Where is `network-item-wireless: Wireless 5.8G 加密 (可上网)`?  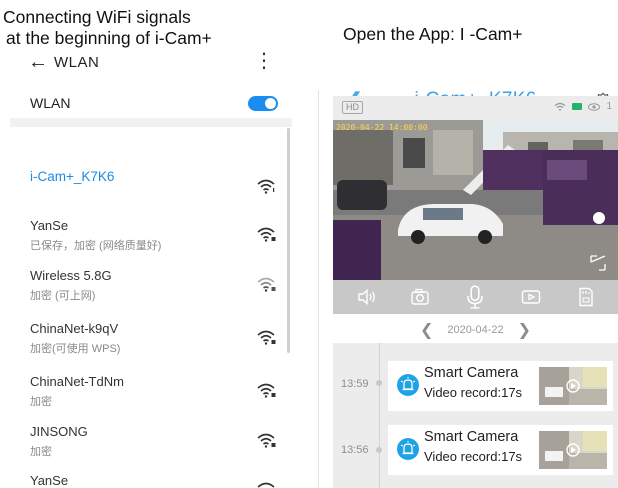
network-item-wireless: Wireless 5.8G 加密 (可上网) is located at coordinates (153, 285).